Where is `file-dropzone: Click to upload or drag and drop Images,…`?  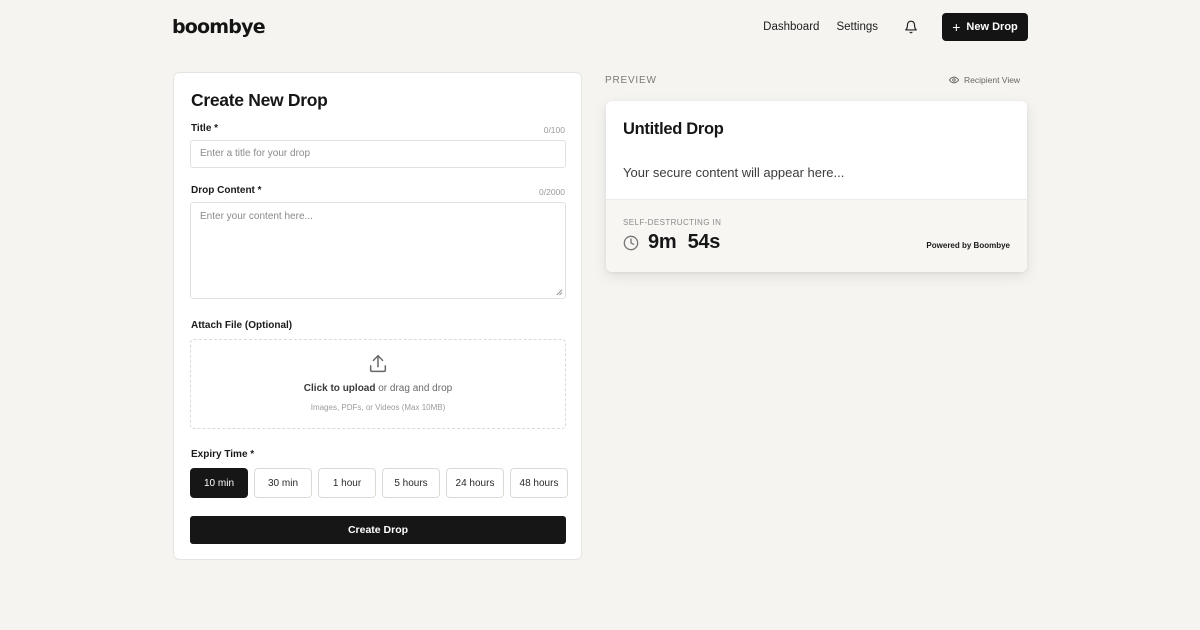 file-dropzone: Click to upload or drag and drop Images,… is located at coordinates (378, 384).